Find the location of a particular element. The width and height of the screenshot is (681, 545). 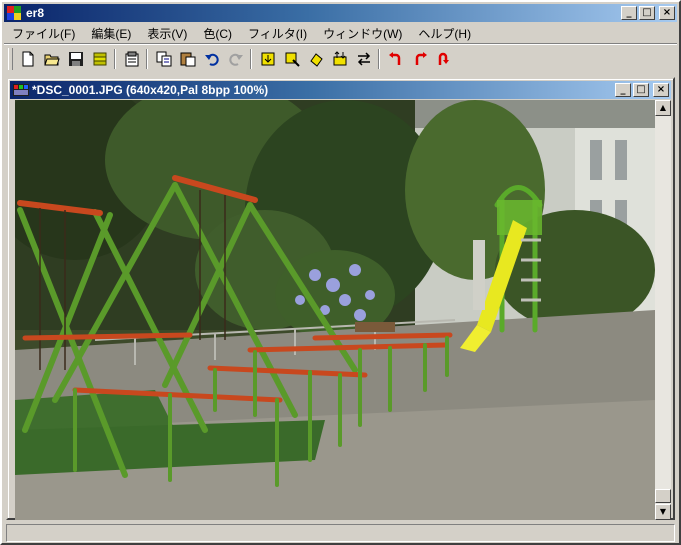

menu-view: 表示(V) is located at coordinates (167, 32).